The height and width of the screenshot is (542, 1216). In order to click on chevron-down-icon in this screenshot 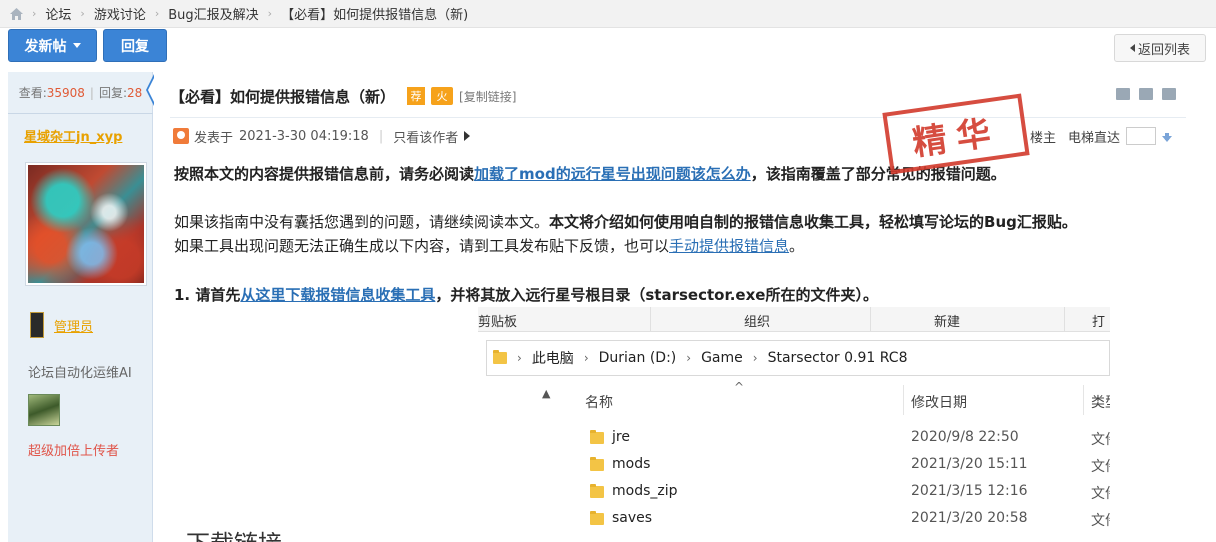, I will do `click(76, 45)`.